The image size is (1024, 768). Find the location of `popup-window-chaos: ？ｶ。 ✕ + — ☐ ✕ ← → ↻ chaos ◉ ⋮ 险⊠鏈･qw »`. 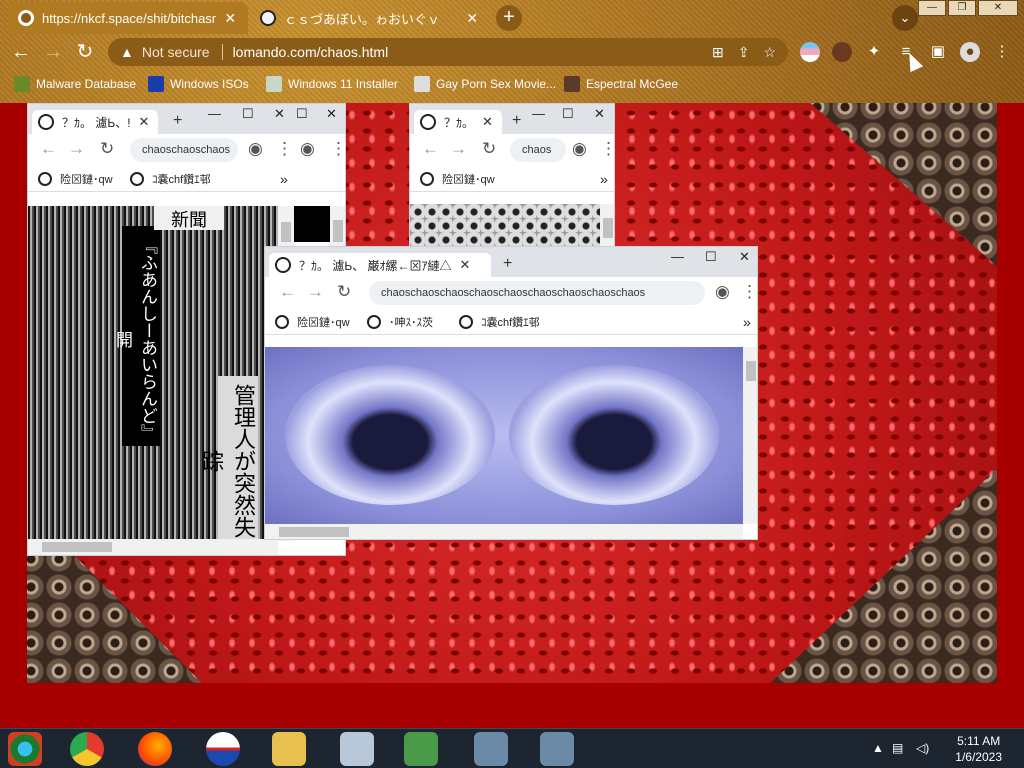

popup-window-chaos: ？ｶ。 ✕ + — ☐ ✕ ← → ↻ chaos ◉ ⋮ 险⊠鏈･qw » is located at coordinates (512, 175).